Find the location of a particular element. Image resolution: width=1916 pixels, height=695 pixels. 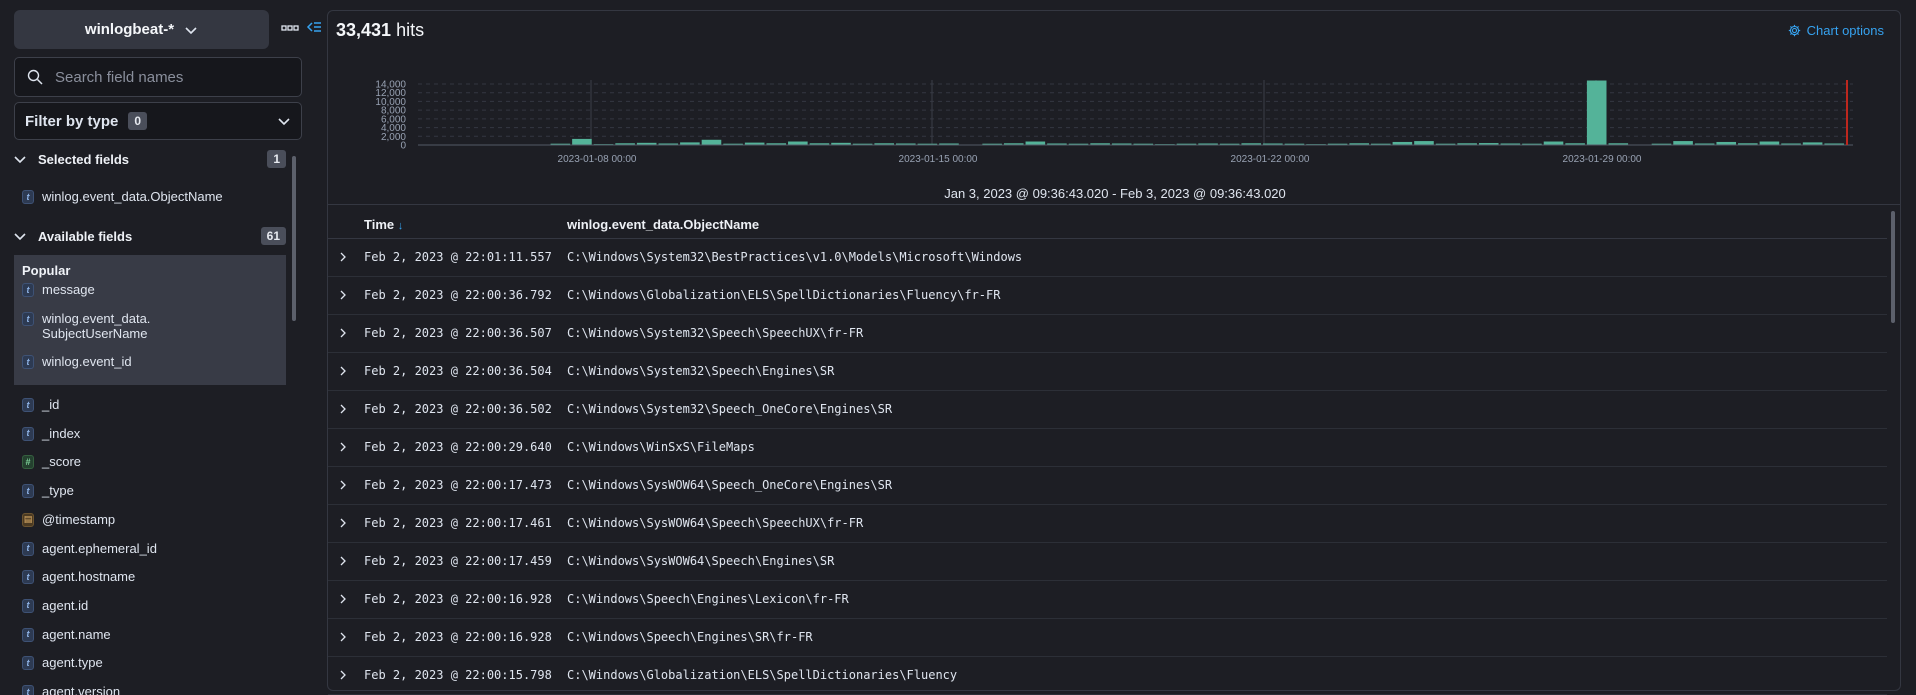

field-list-item: t agent.hostname is located at coordinates (79, 577).